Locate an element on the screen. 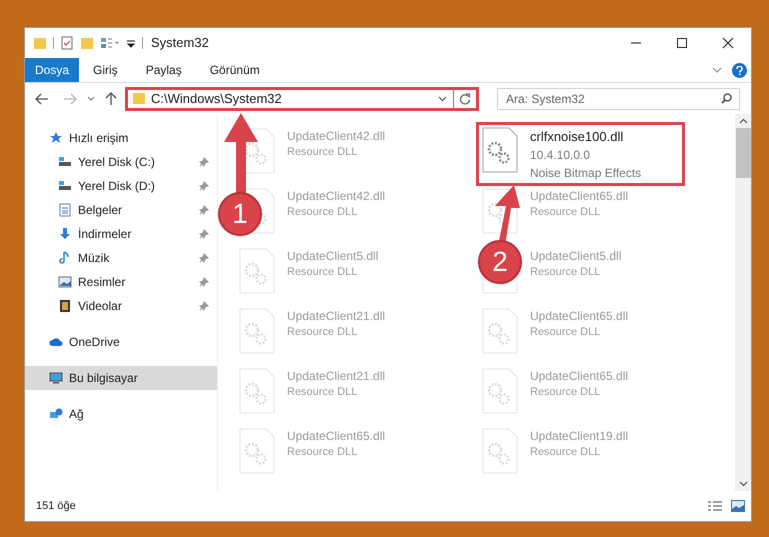 This screenshot has width=769, height=537. large-icons-view-icon is located at coordinates (738, 506).